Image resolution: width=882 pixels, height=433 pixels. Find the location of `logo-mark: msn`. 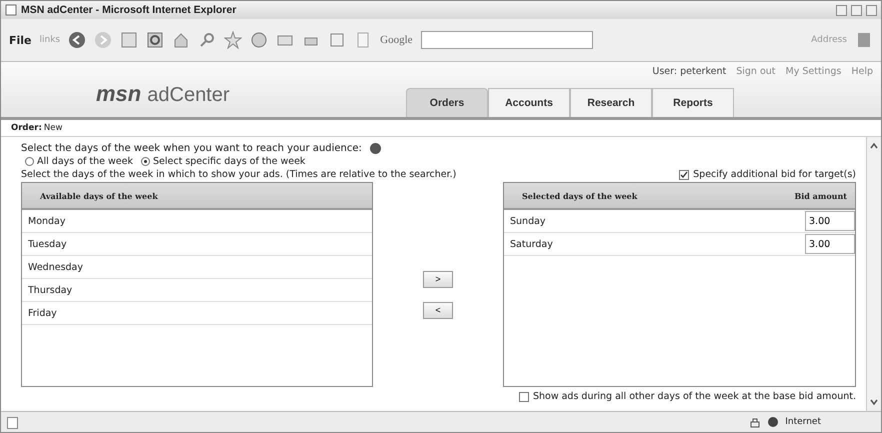

logo-mark: msn is located at coordinates (119, 94).